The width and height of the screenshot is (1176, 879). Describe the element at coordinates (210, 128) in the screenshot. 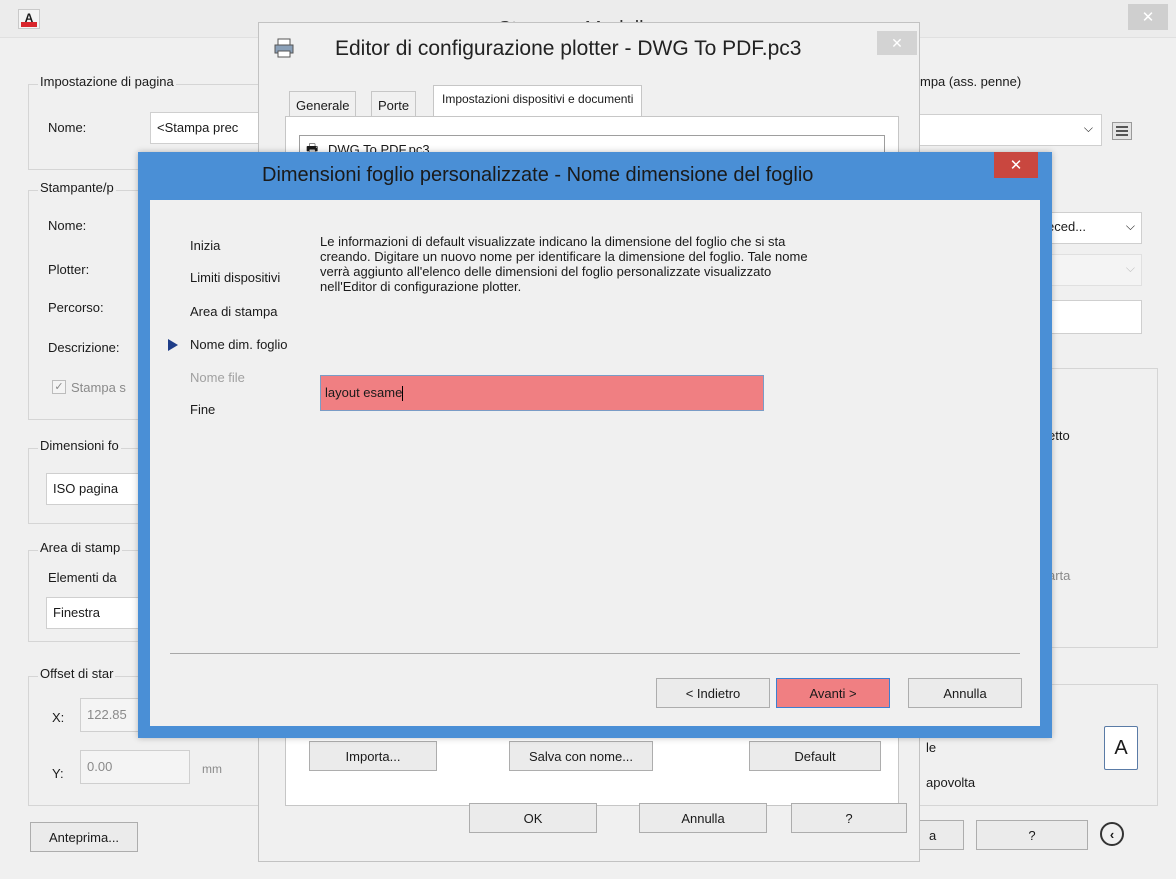

I see `page-setup-name-select: <Stampa prec` at that location.